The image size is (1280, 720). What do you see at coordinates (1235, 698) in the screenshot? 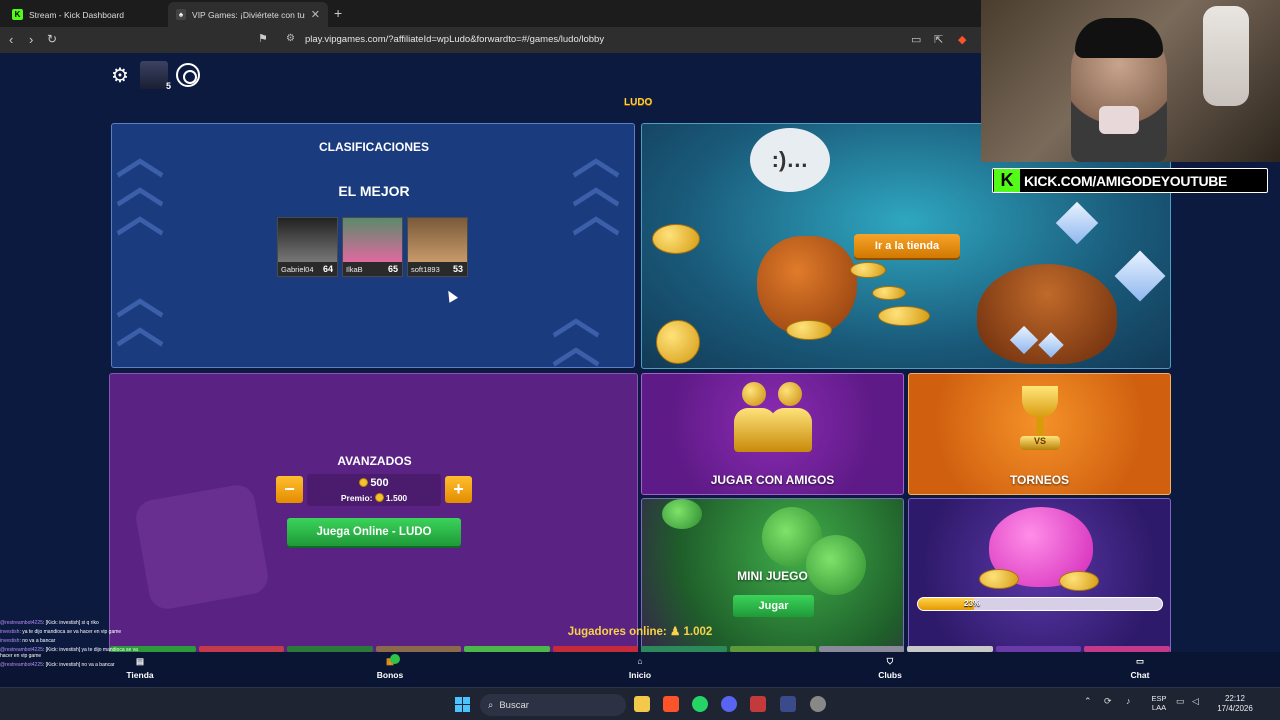
I see `clock-time: 22:12` at bounding box center [1235, 698].